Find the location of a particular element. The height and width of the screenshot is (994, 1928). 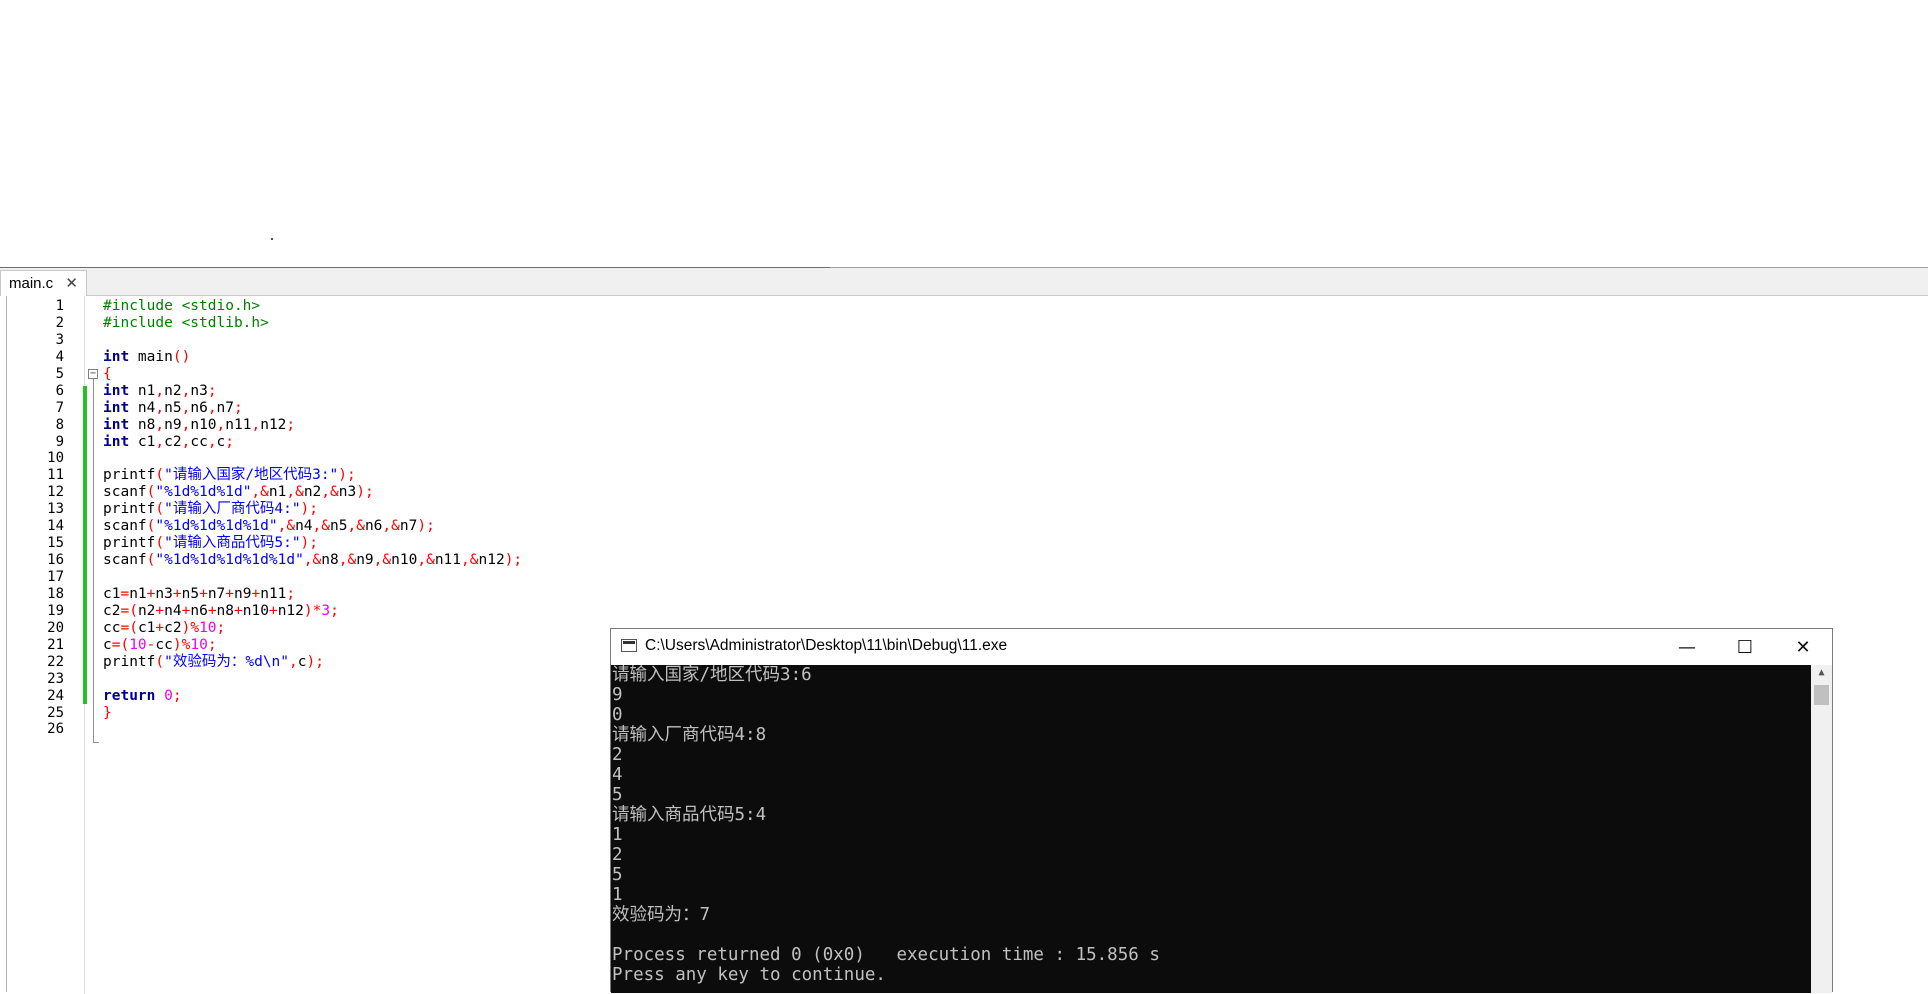

console-line: Press any key to continue. is located at coordinates (749, 975).